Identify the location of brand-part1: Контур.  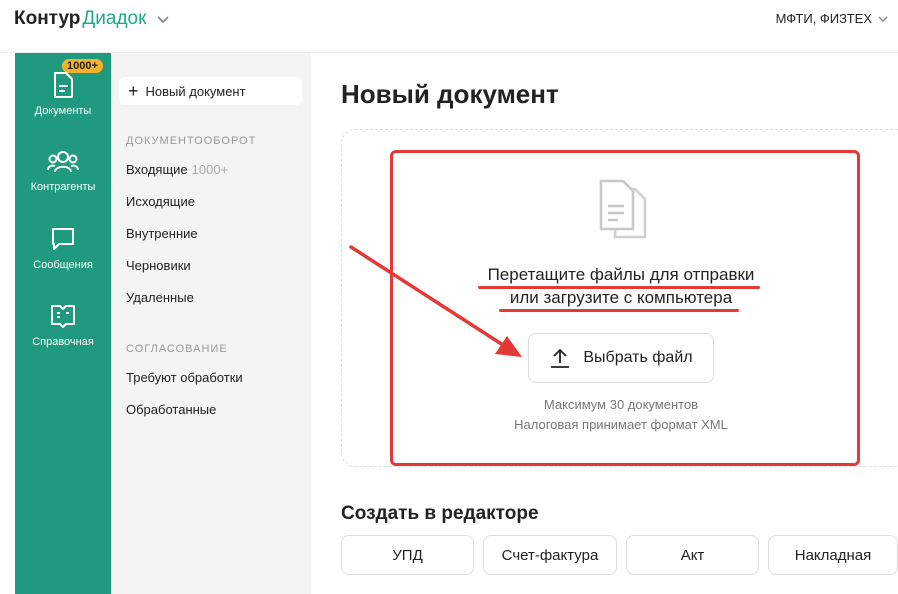
(47, 18).